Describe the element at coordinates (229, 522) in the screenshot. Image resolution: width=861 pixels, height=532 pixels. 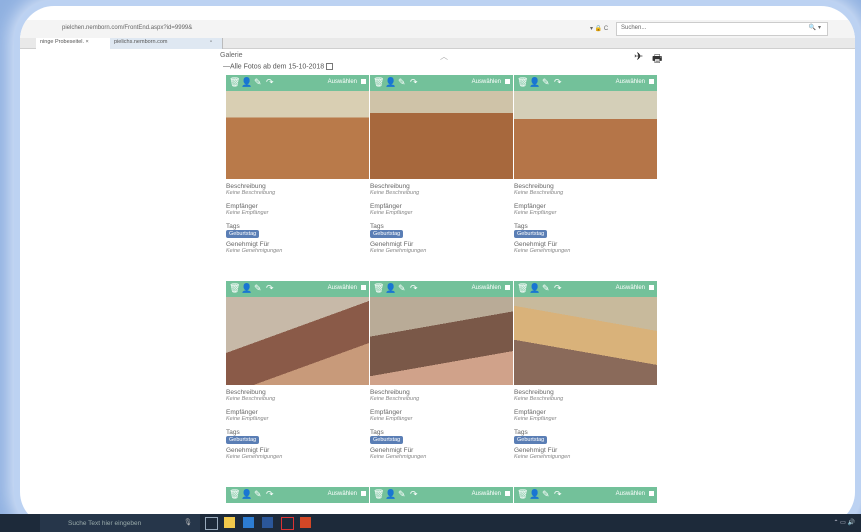
I see `explorer-icon` at that location.